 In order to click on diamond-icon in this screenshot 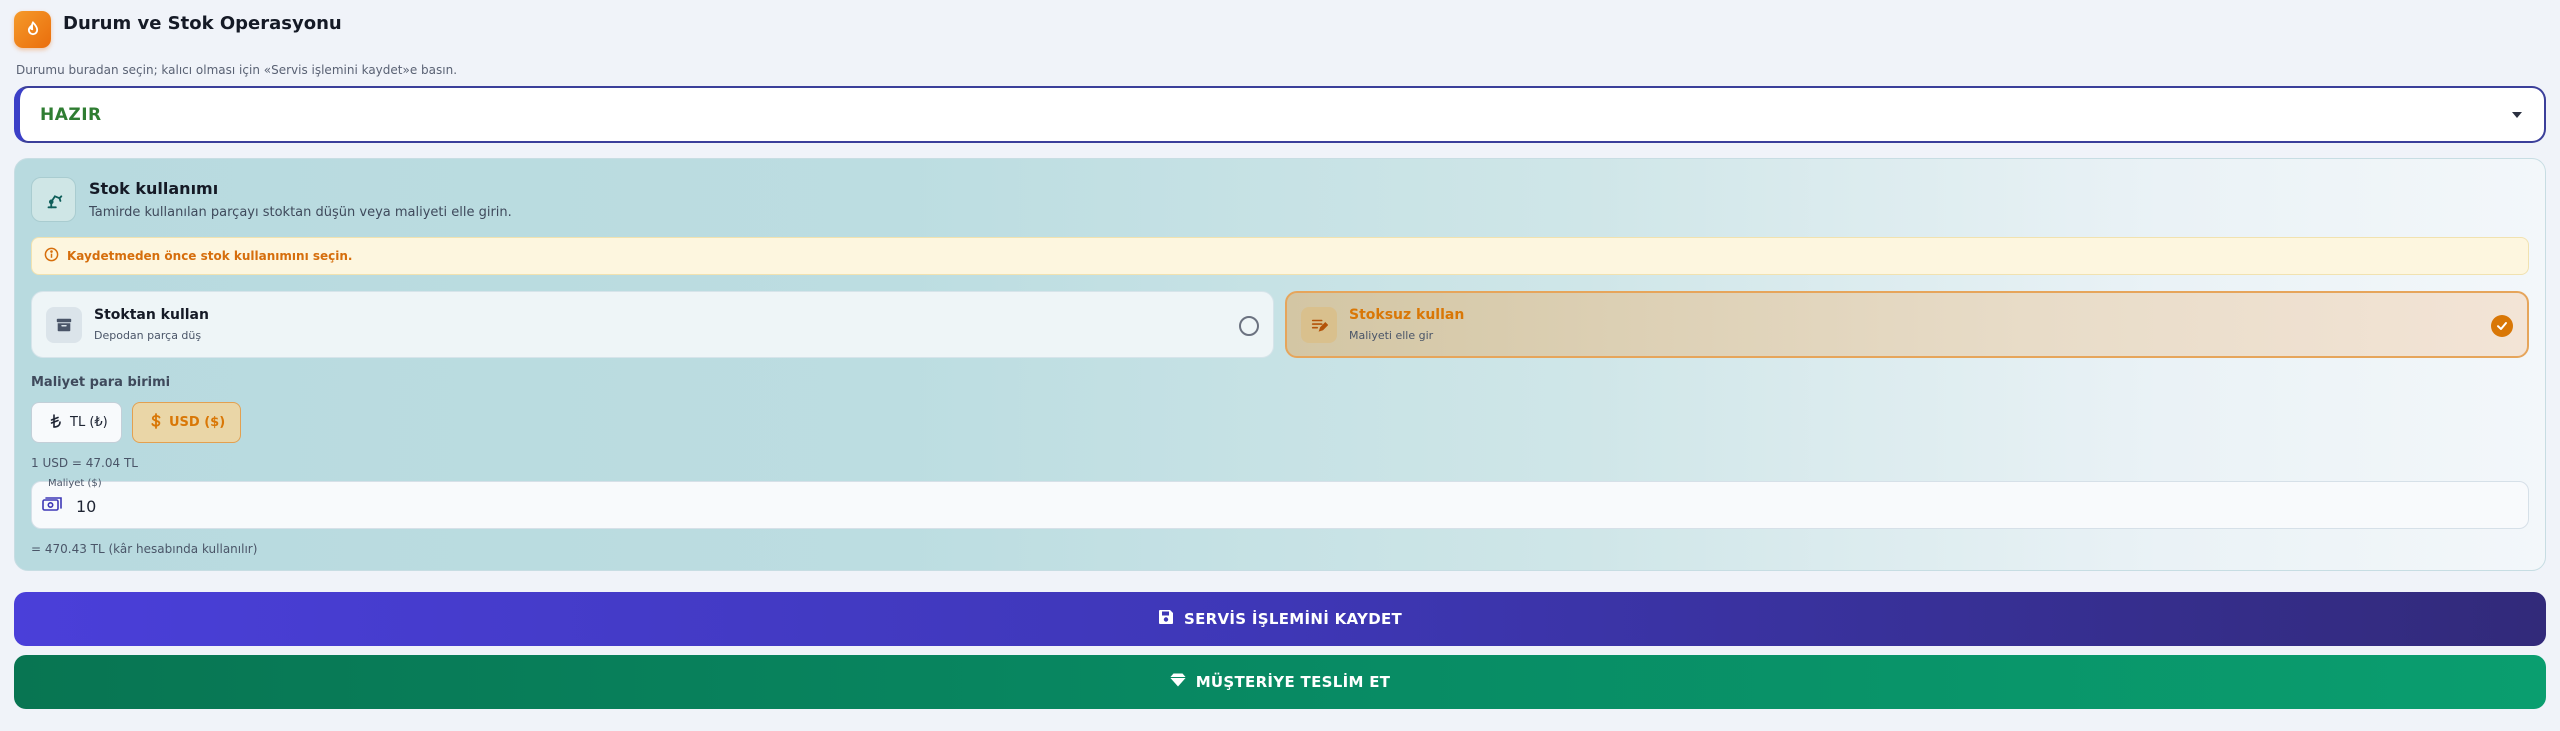, I will do `click(1177, 682)`.